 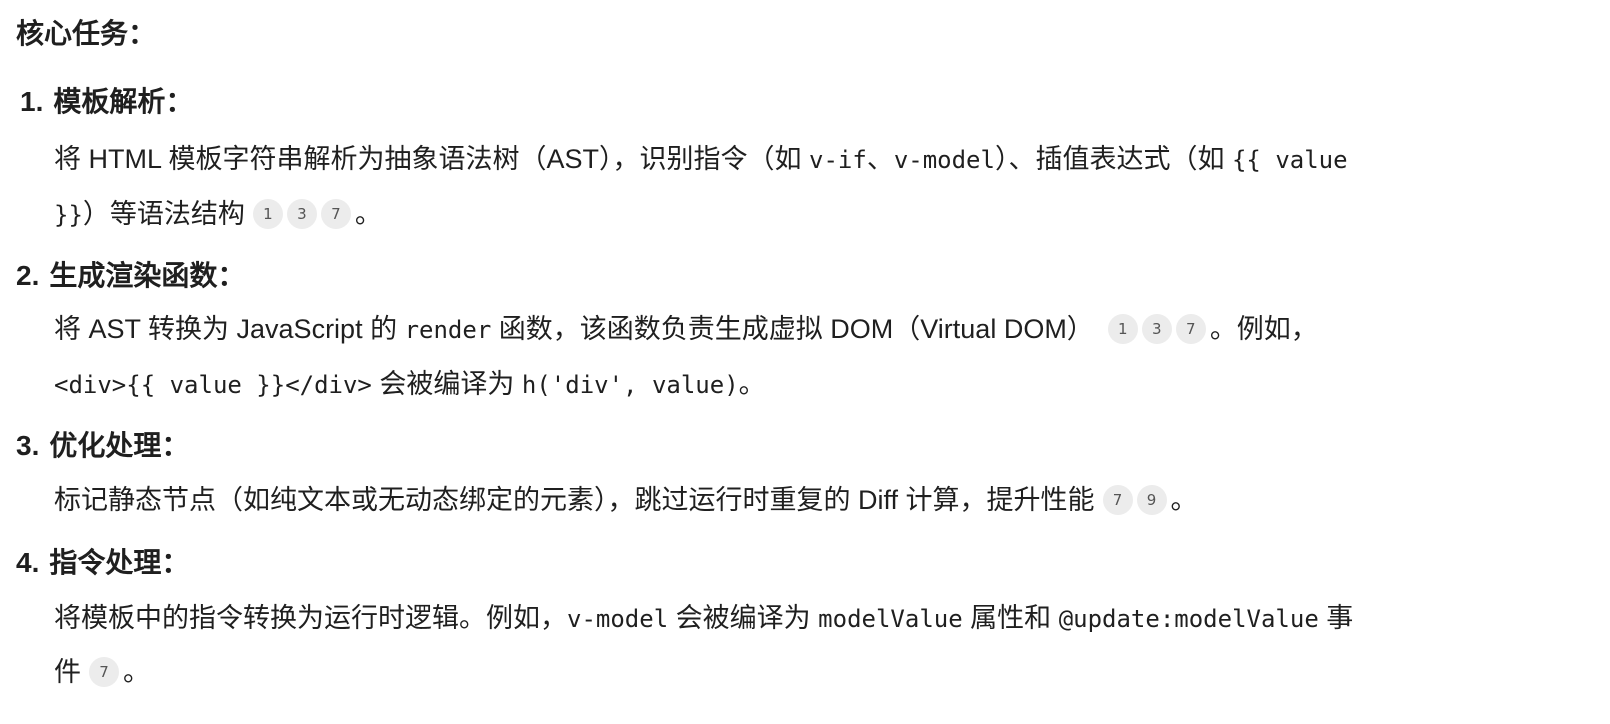 I want to click on item-3-title: 3. 优化处理：, so click(x=102, y=446).